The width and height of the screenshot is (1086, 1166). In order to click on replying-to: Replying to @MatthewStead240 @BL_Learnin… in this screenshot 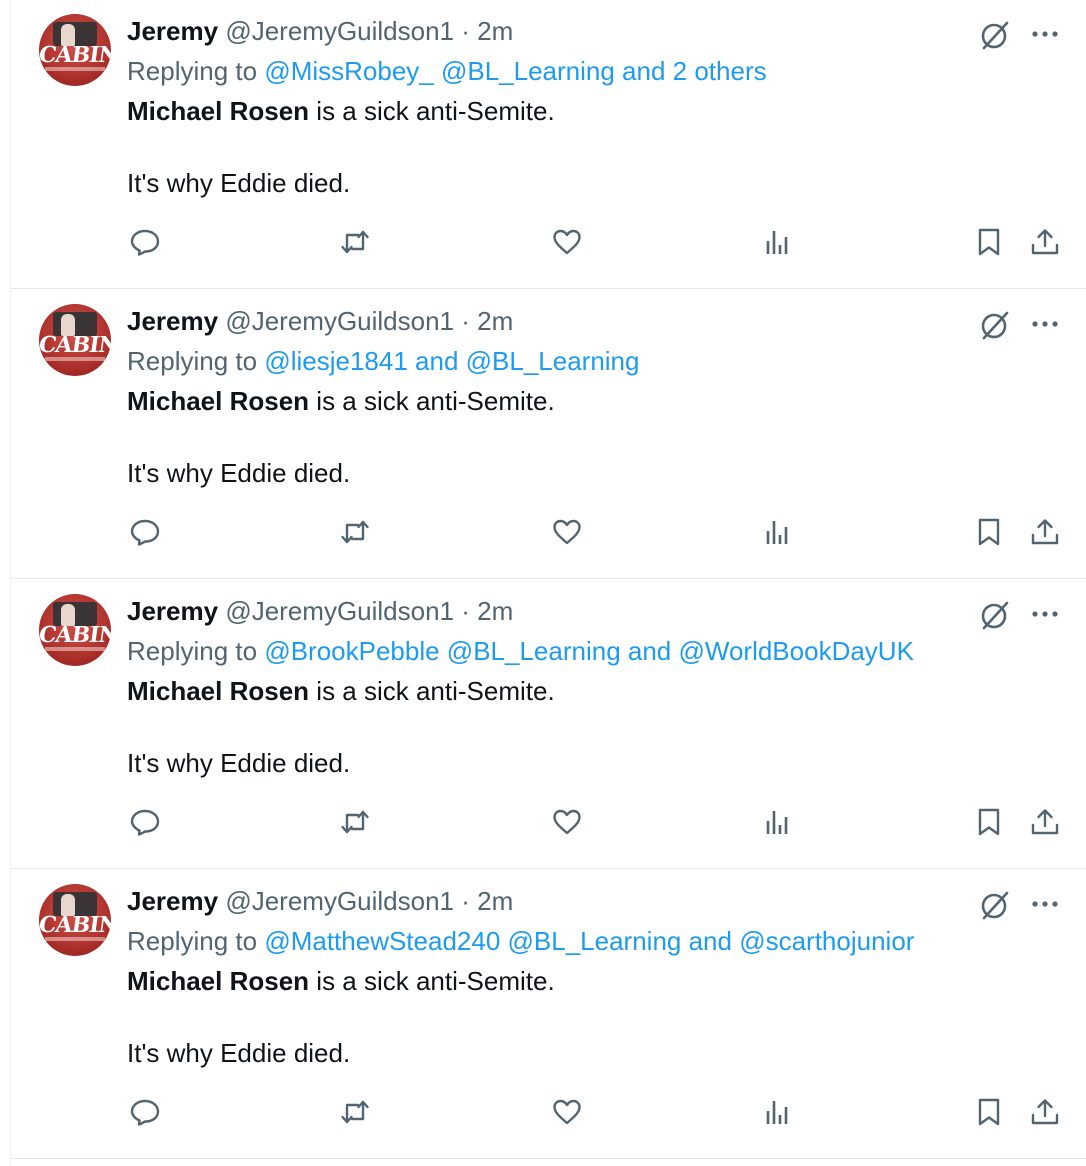, I will do `click(520, 941)`.